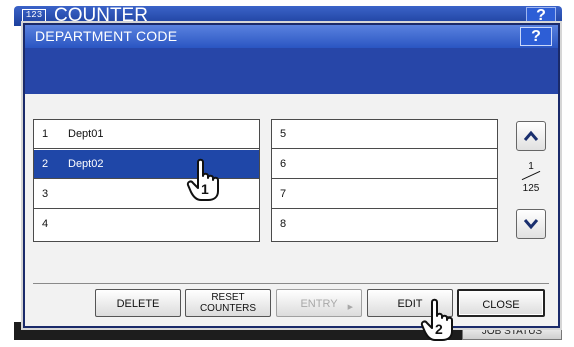 This screenshot has height=347, width=574. What do you see at coordinates (436, 319) in the screenshot?
I see `pointing-hand-icon: 2` at bounding box center [436, 319].